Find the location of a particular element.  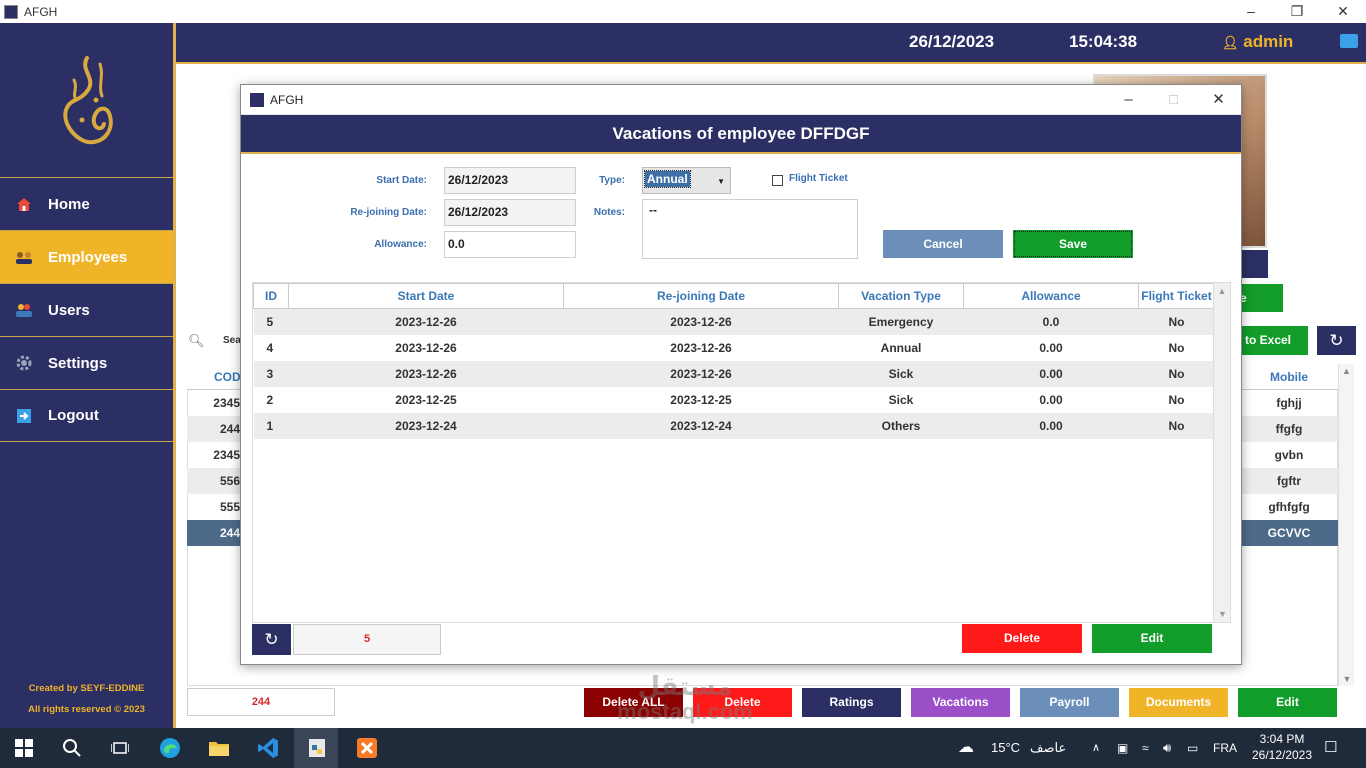

column-header-rejoin-date: Re-joining Date is located at coordinates (701, 296).